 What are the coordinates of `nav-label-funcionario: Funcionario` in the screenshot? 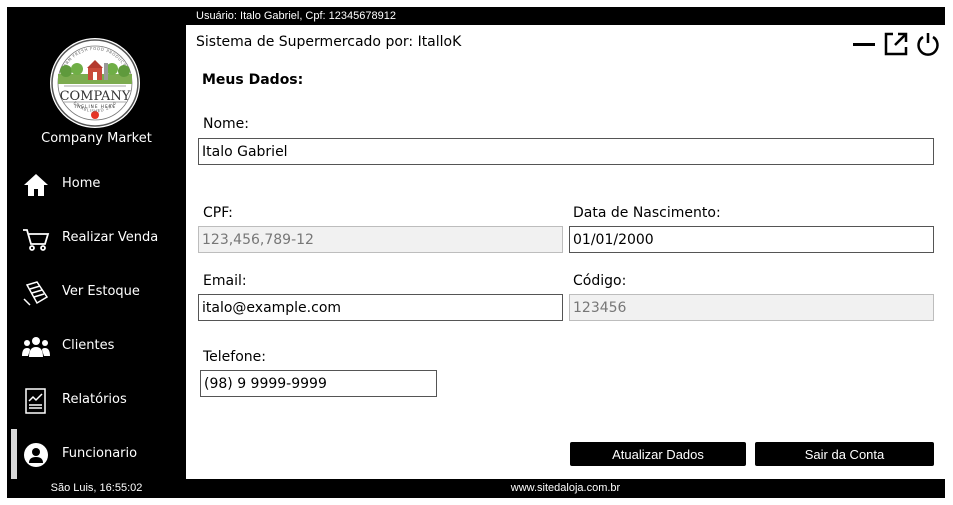 It's located at (100, 453).